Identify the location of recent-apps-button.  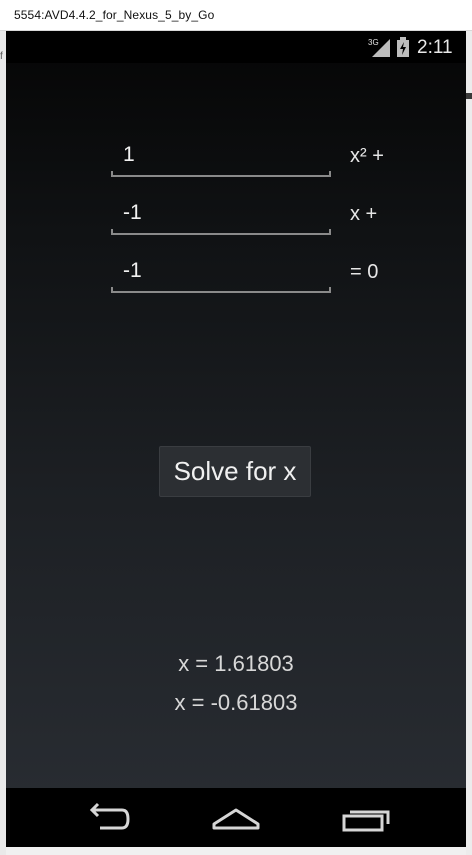
(366, 818).